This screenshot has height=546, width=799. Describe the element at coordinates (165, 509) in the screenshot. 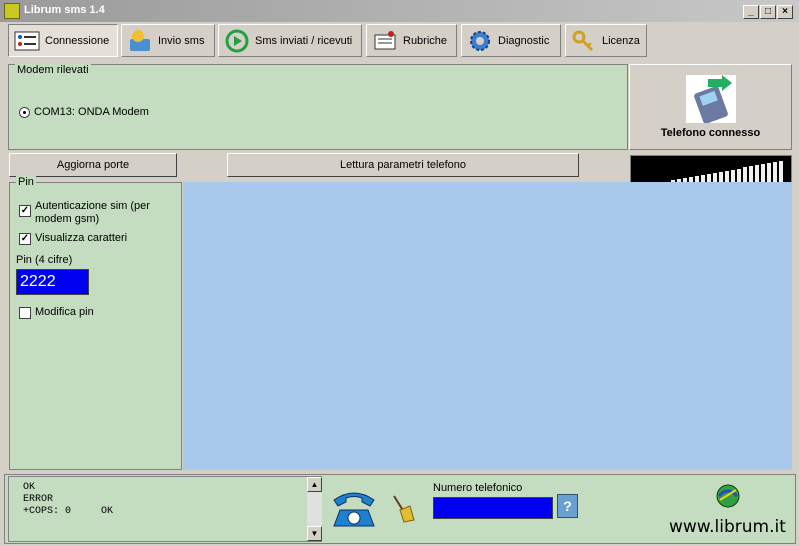

I see `log-panel: OK ERROR +COPS: 0 OK ▲ ▼` at that location.